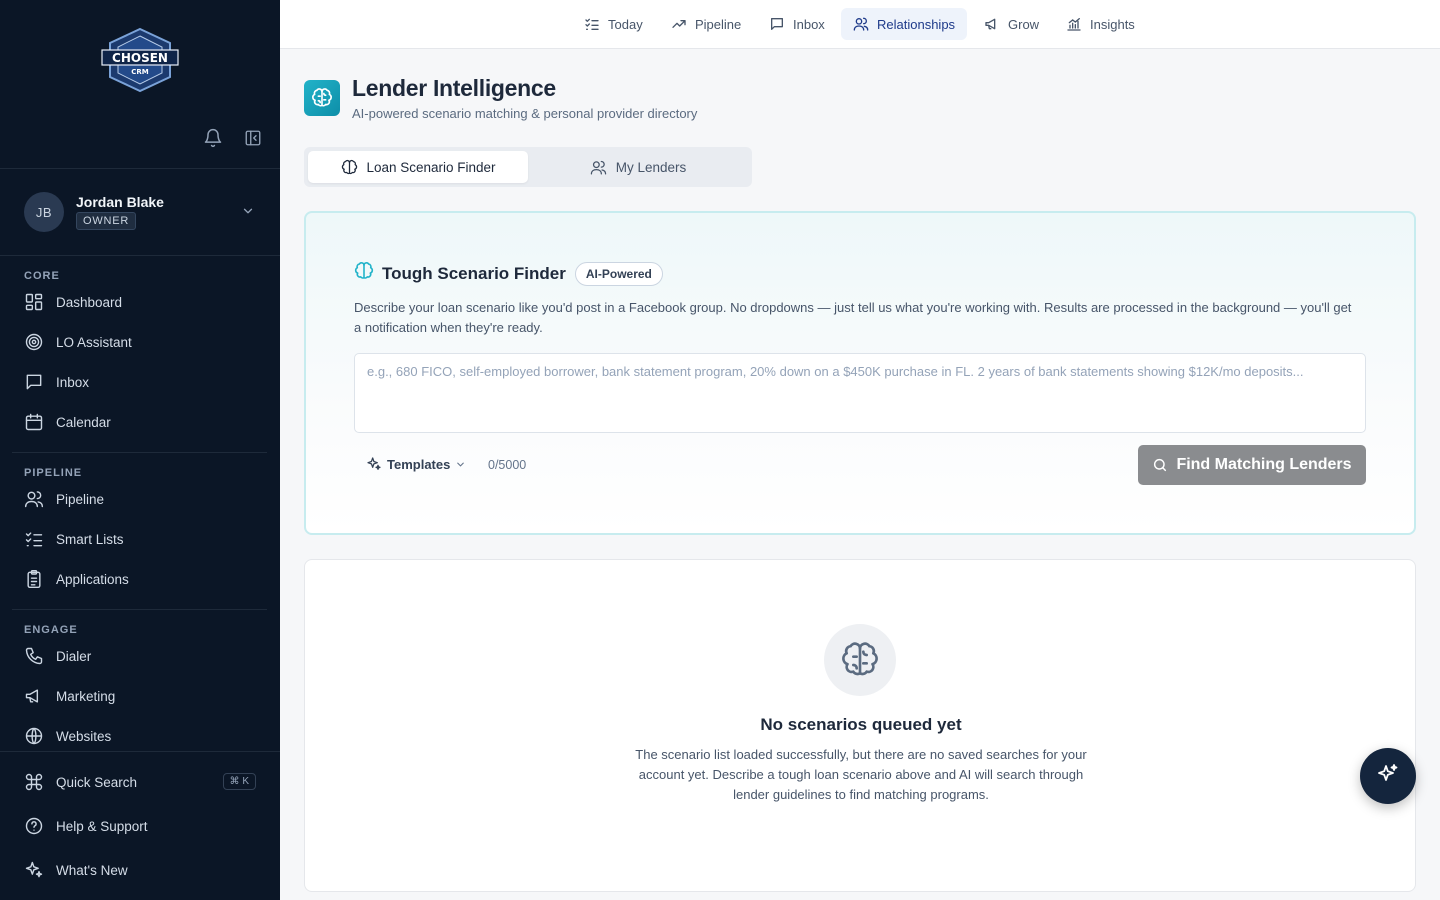  I want to click on tab-today: Today, so click(613, 24).